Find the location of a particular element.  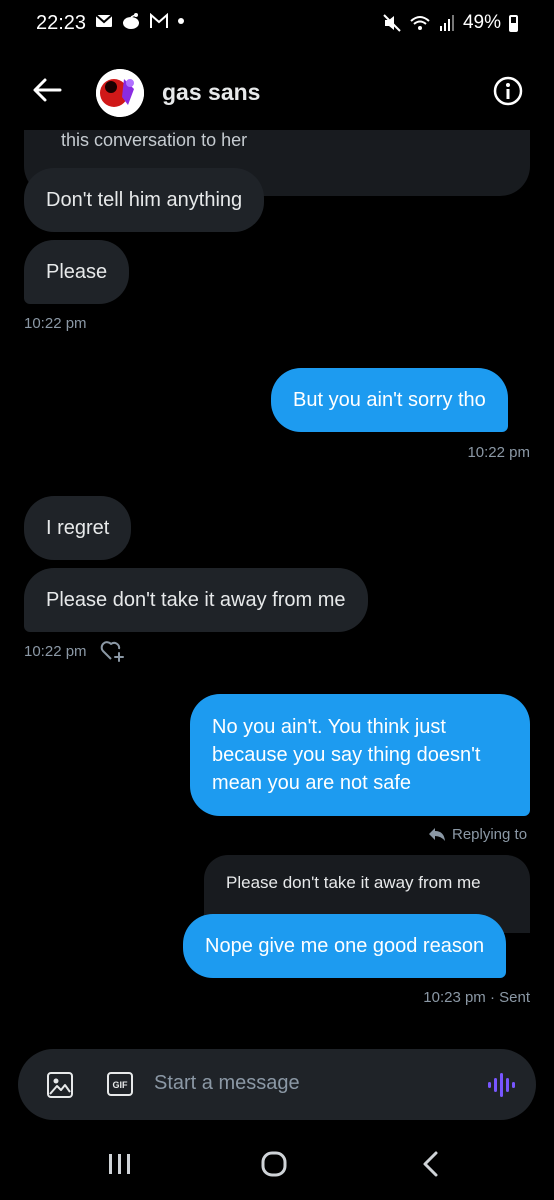

notification-icons is located at coordinates (140, 21).